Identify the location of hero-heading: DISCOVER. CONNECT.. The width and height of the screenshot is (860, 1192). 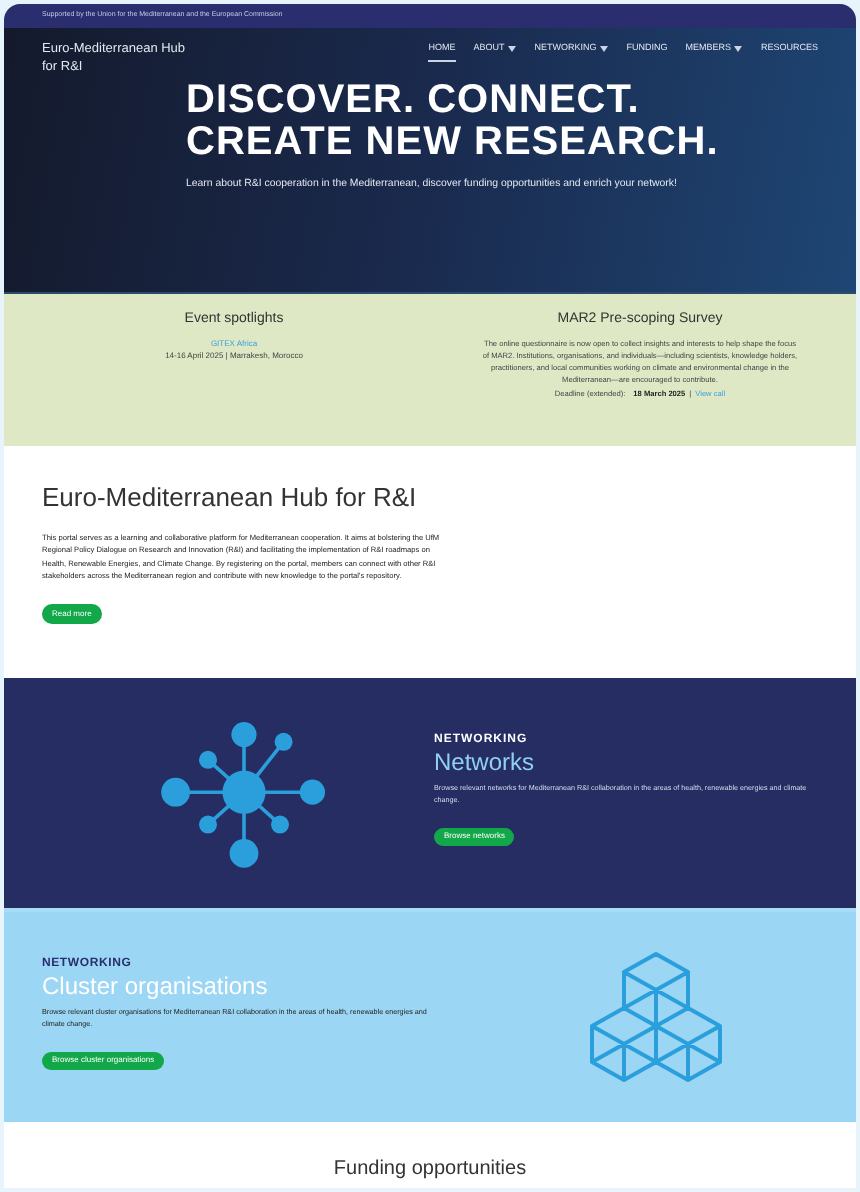
(414, 101).